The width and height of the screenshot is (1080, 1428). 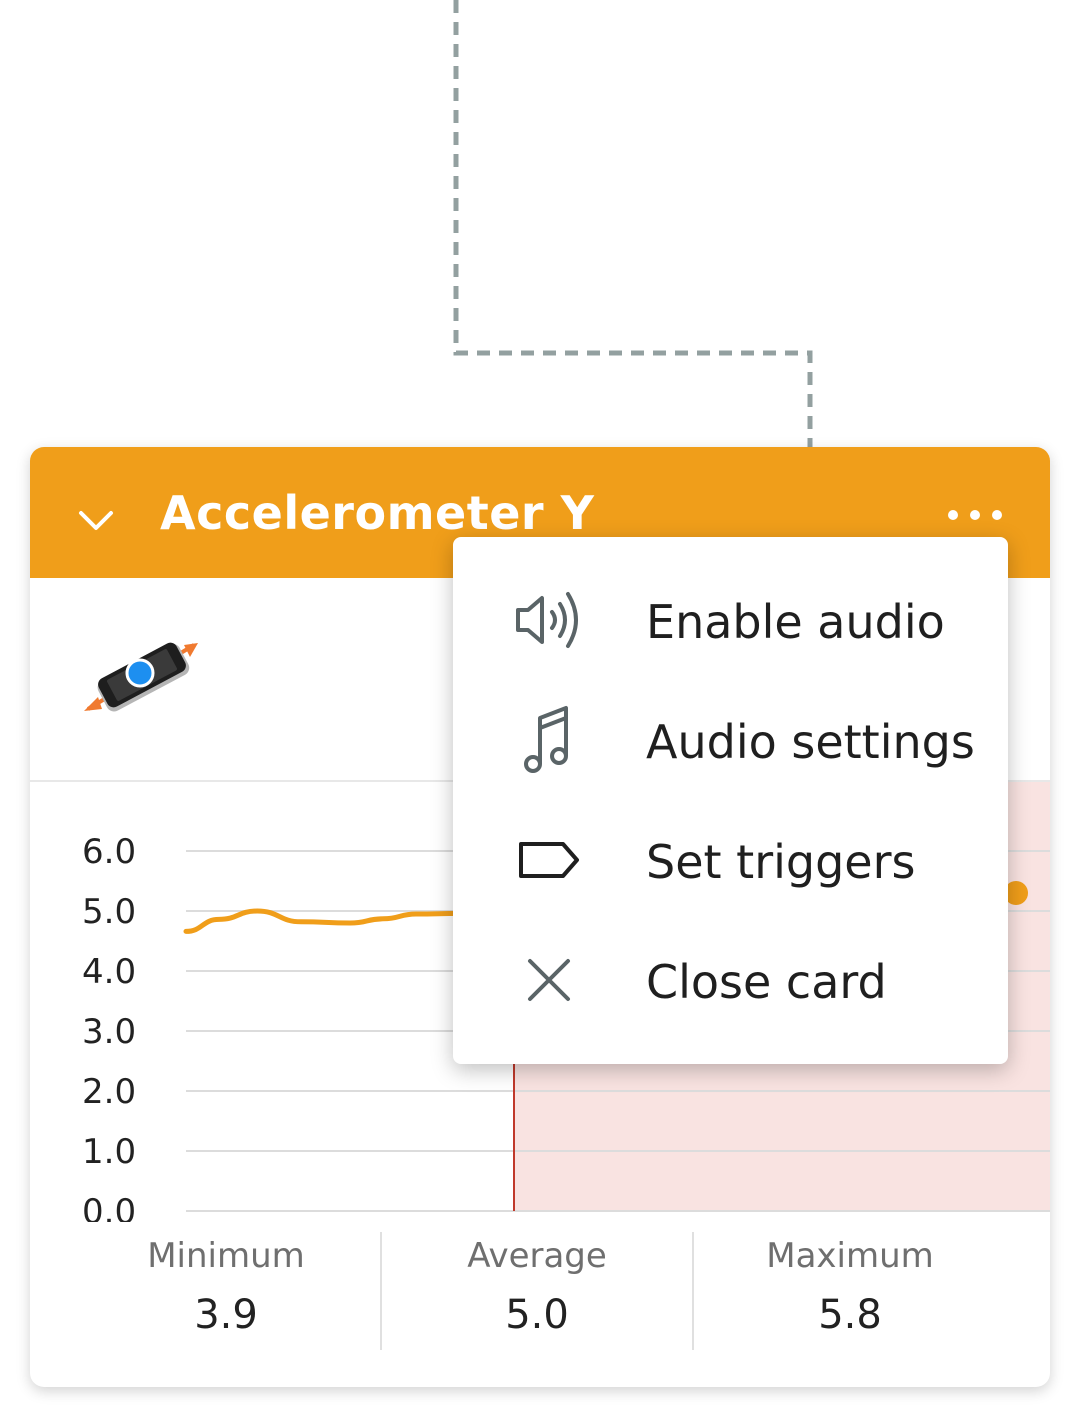 I want to click on close-icon, so click(x=549, y=980).